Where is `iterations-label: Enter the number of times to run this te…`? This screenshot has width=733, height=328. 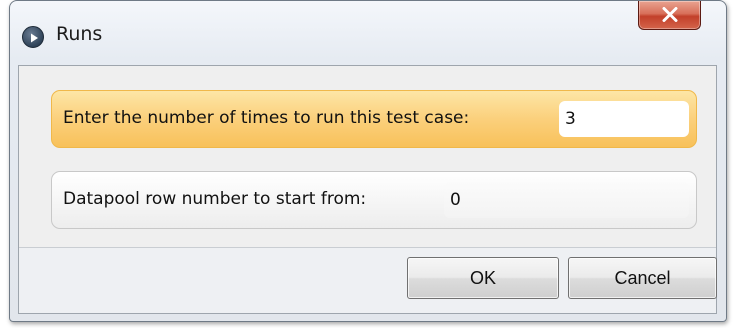 iterations-label: Enter the number of times to run this te… is located at coordinates (266, 118).